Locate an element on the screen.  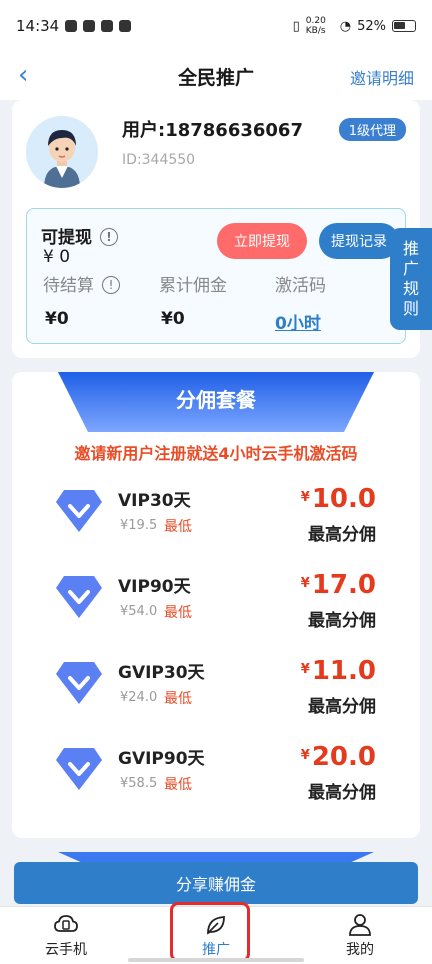
package-original-price: ¥24.0 is located at coordinates (139, 697).